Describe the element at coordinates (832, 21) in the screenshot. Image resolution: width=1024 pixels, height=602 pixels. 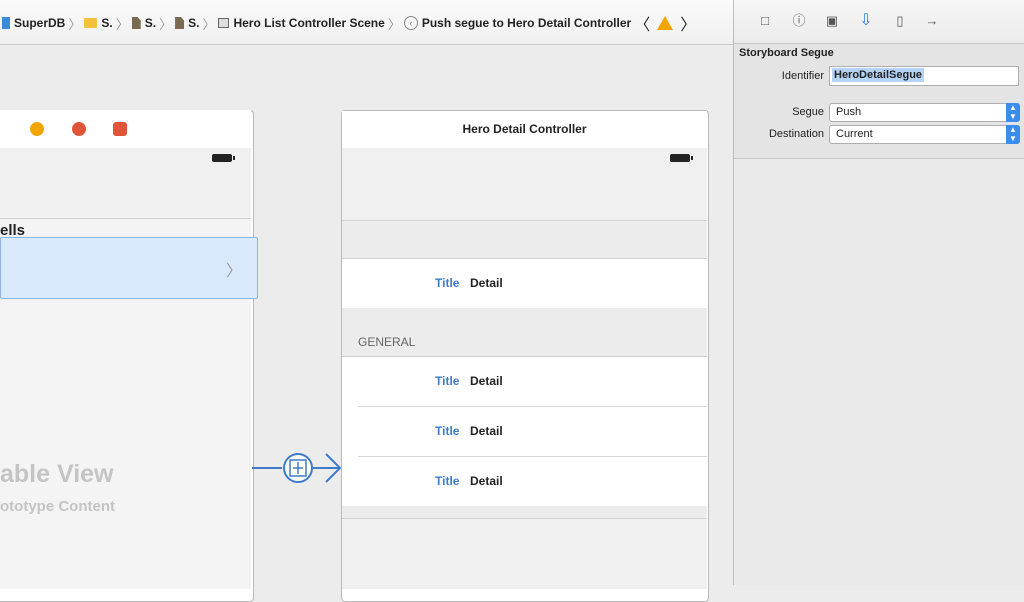
I see `identity-icon: ▣` at that location.